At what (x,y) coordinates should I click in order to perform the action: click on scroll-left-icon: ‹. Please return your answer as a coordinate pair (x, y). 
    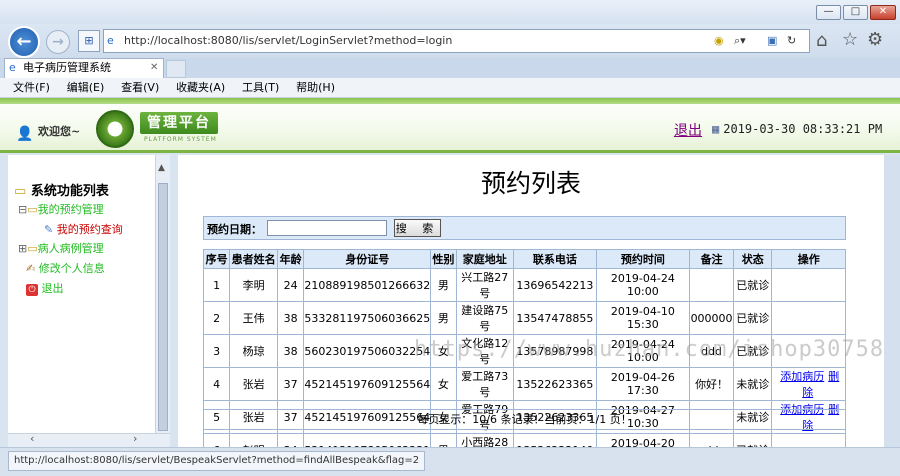
    Looking at the image, I should click on (32, 438).